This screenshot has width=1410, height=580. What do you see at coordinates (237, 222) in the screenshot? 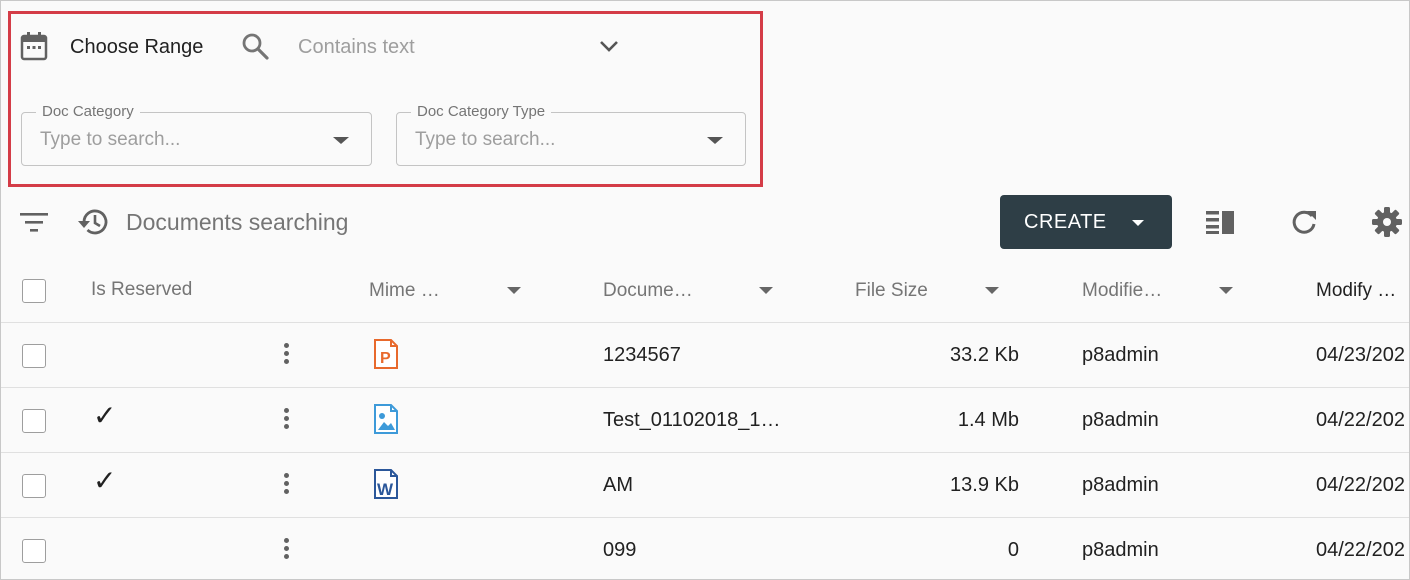
I see `toolbar-title: Documents searching` at bounding box center [237, 222].